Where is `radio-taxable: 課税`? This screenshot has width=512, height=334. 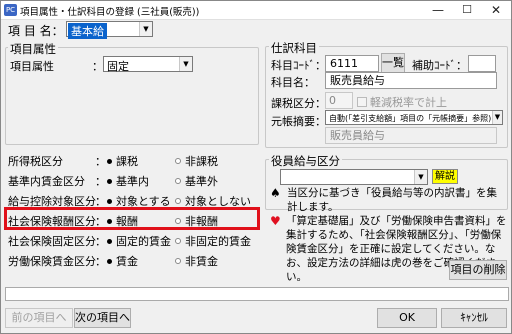 radio-taxable: 課税 is located at coordinates (122, 161).